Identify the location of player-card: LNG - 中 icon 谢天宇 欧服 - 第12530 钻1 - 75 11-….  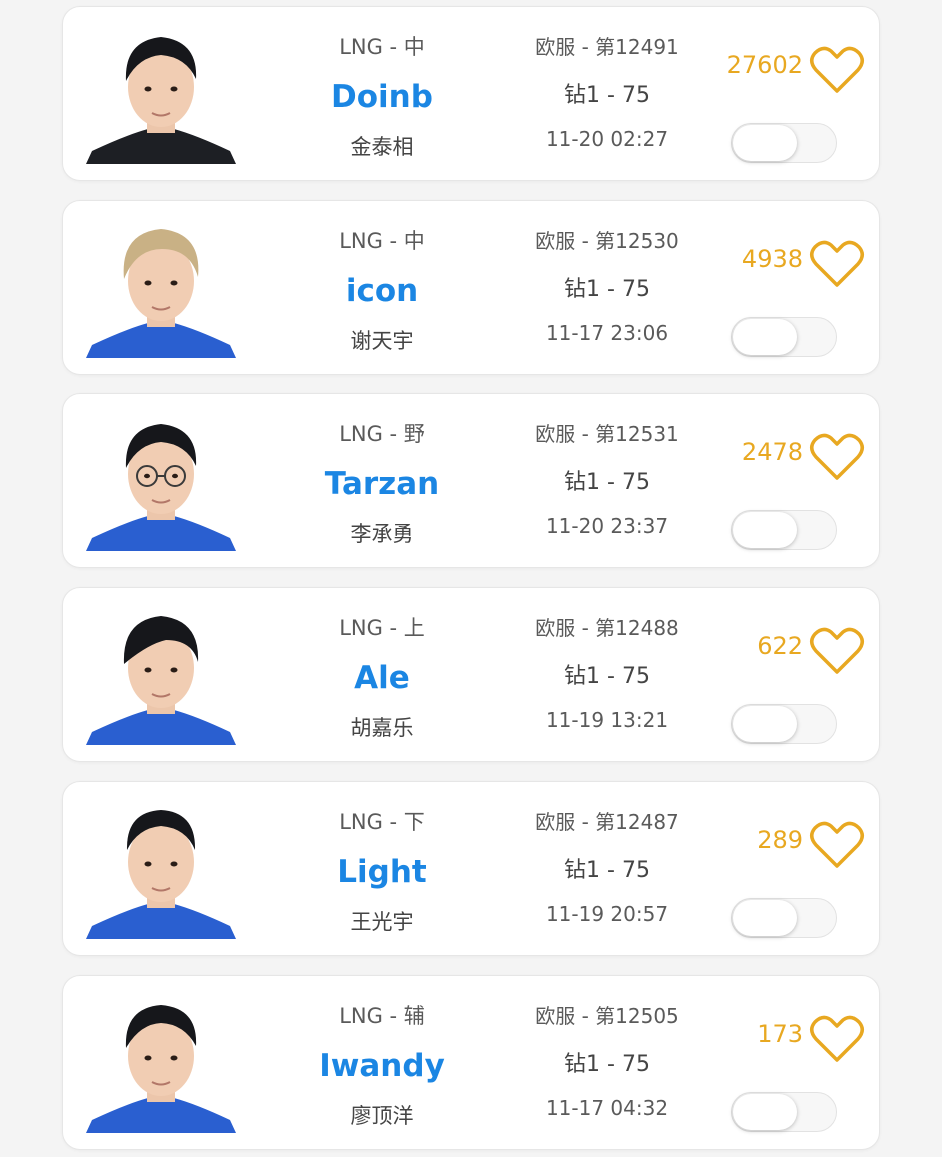
(471, 287).